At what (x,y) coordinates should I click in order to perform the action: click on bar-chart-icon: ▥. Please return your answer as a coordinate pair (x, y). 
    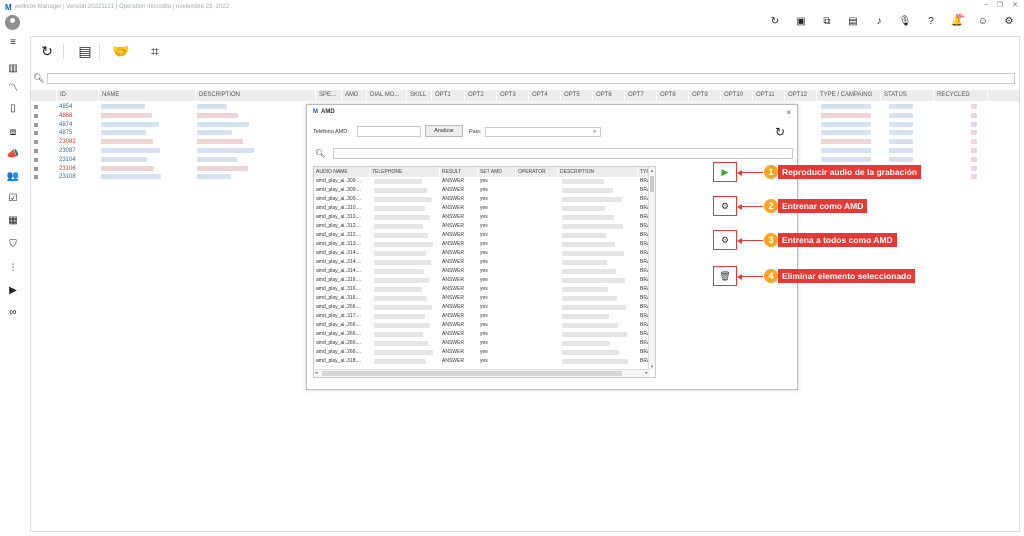
    Looking at the image, I should click on (13, 69).